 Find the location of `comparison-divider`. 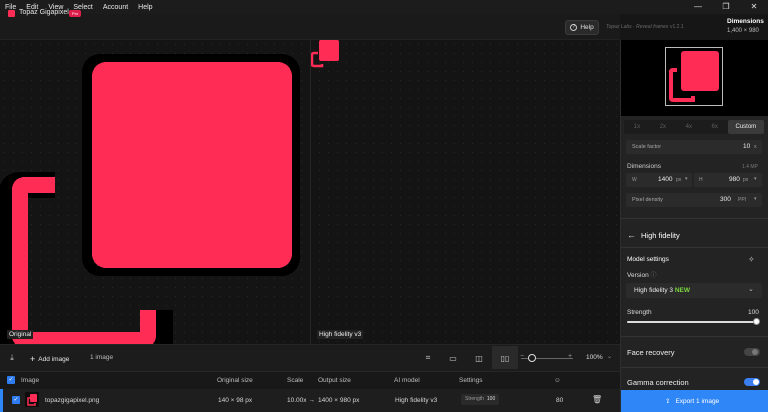

comparison-divider is located at coordinates (310, 192).